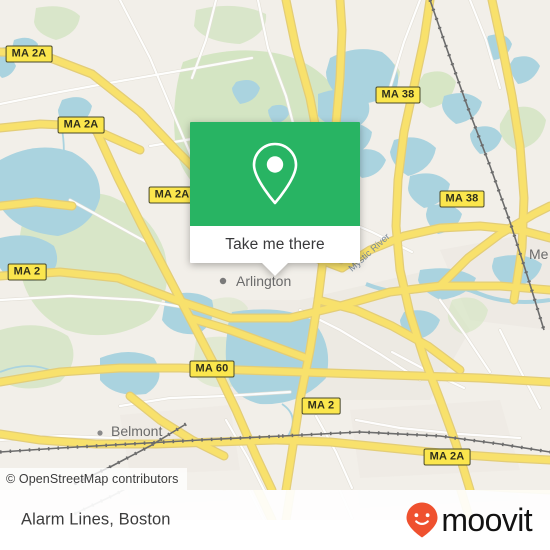 The image size is (550, 550). Describe the element at coordinates (136, 431) in the screenshot. I see `city-label-belmont: Belmont` at that location.